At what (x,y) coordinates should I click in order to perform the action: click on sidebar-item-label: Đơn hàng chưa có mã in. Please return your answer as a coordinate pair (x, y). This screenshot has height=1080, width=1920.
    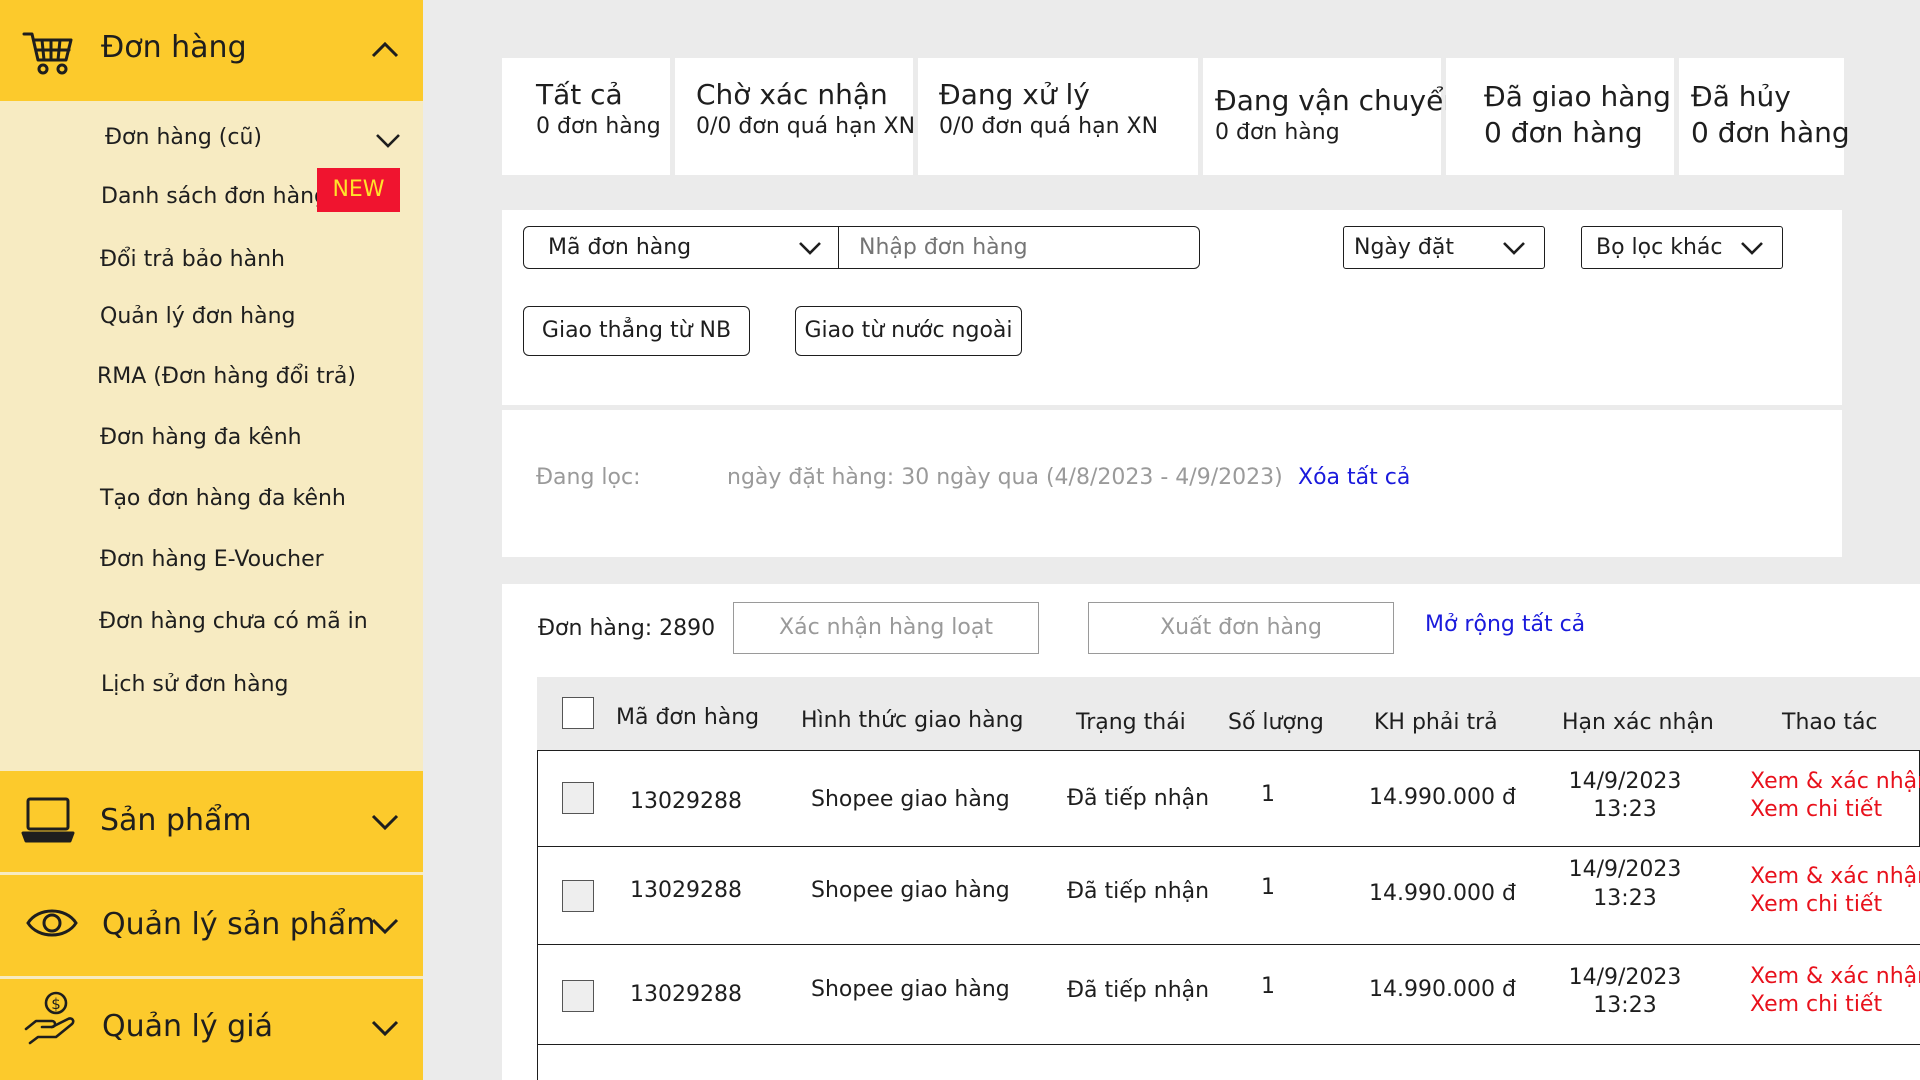
    Looking at the image, I should click on (233, 621).